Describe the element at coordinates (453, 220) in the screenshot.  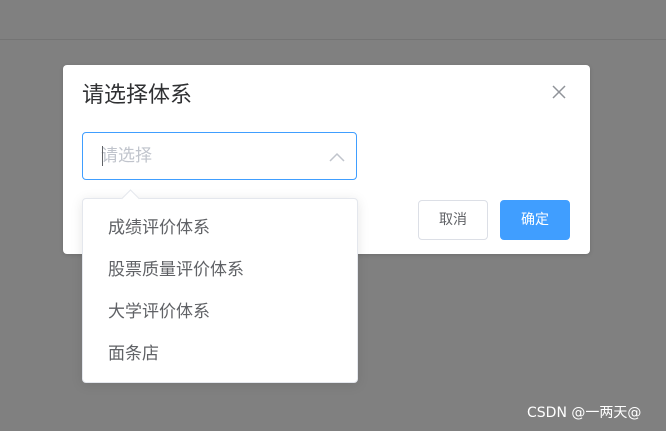
I see `cancel-button: 取消` at that location.